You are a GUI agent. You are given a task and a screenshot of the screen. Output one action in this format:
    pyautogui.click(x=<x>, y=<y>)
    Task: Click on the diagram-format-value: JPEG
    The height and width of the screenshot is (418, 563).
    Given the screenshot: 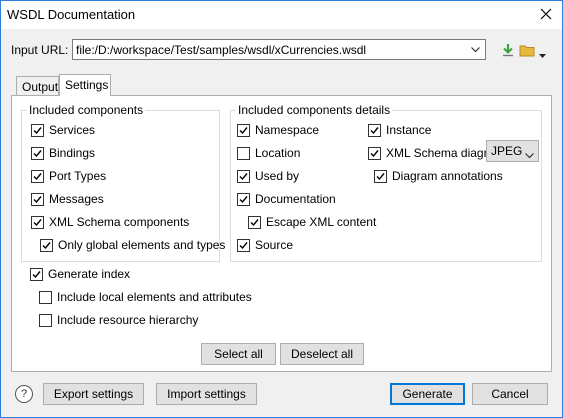 What is the action you would take?
    pyautogui.click(x=507, y=151)
    